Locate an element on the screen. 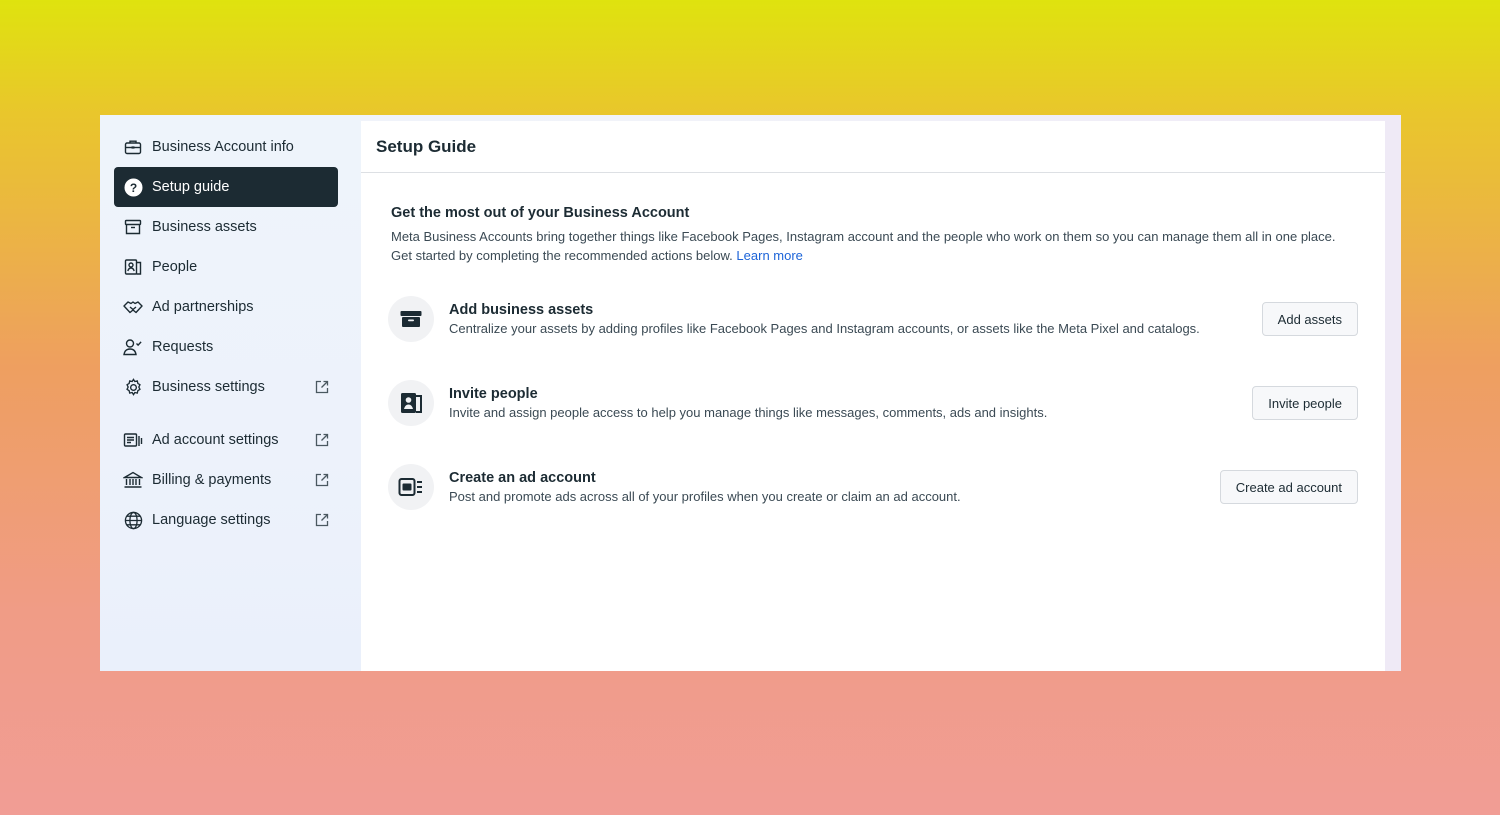  sidebar-item-label: Billing & payments is located at coordinates (212, 480).